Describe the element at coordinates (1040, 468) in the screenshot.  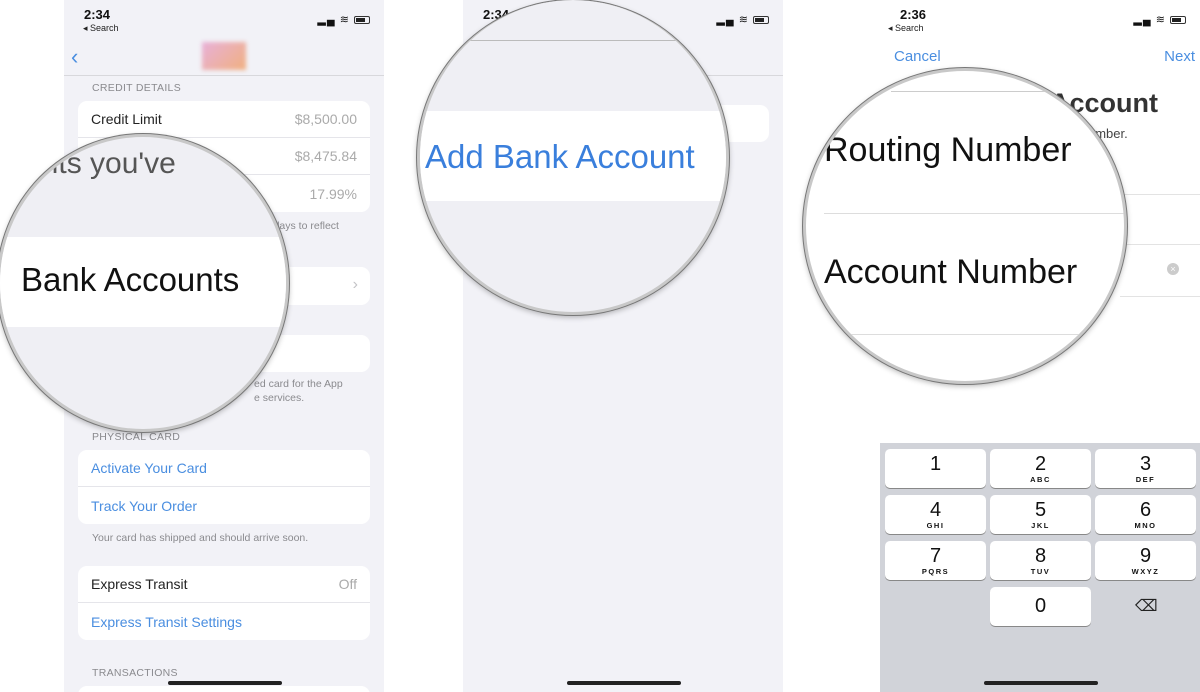
I see `key-2: 2 ABC` at that location.